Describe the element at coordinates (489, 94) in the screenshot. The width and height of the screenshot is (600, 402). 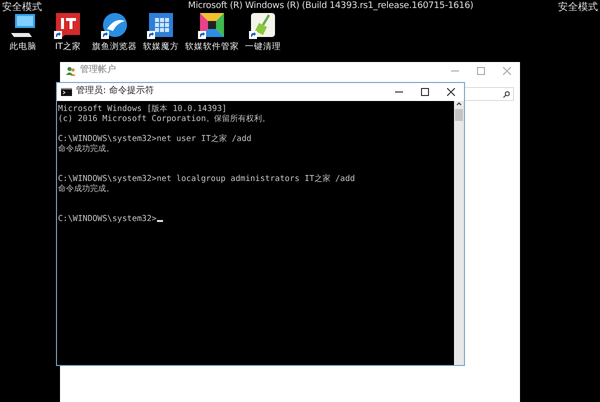
I see `search-field` at that location.